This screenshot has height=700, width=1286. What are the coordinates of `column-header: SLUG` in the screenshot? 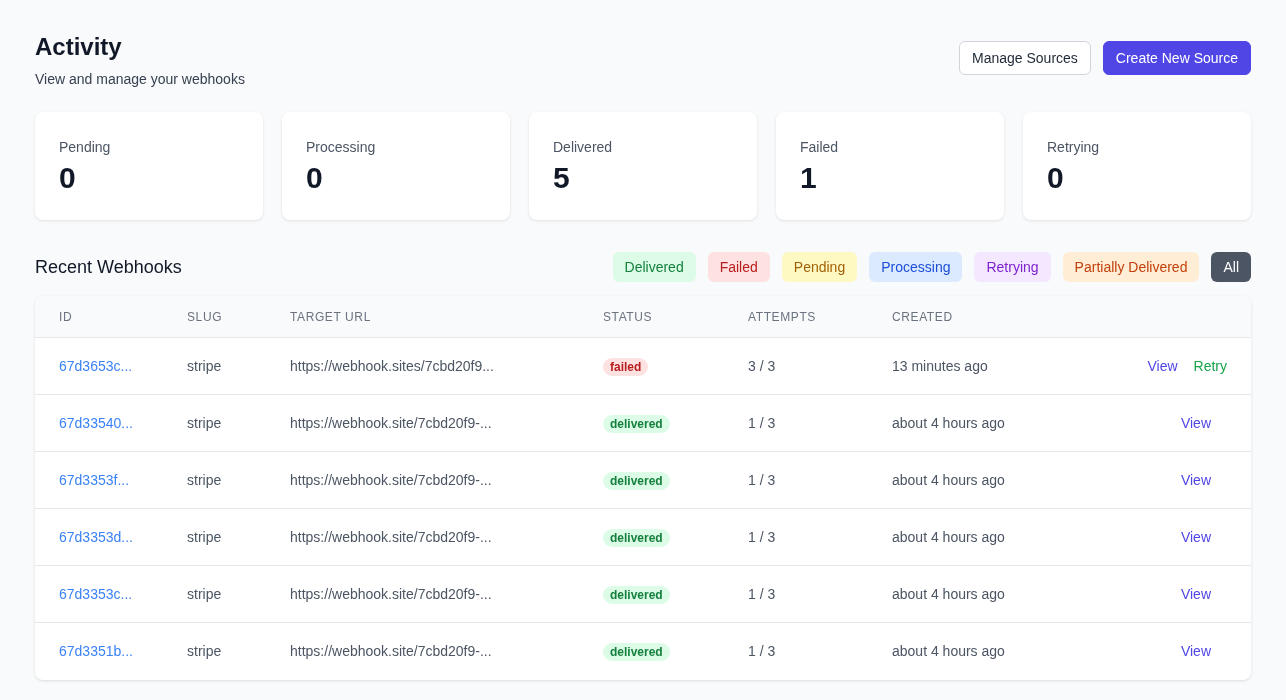 It's located at (205, 316).